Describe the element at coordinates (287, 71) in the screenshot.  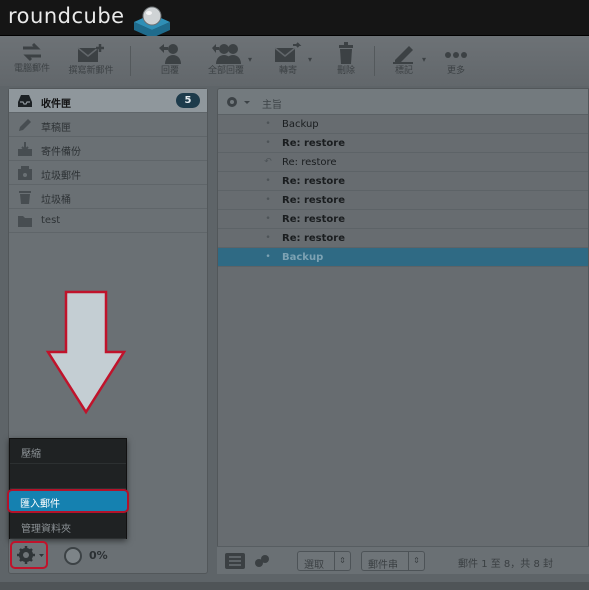
I see `forward-label: 轉寄` at that location.